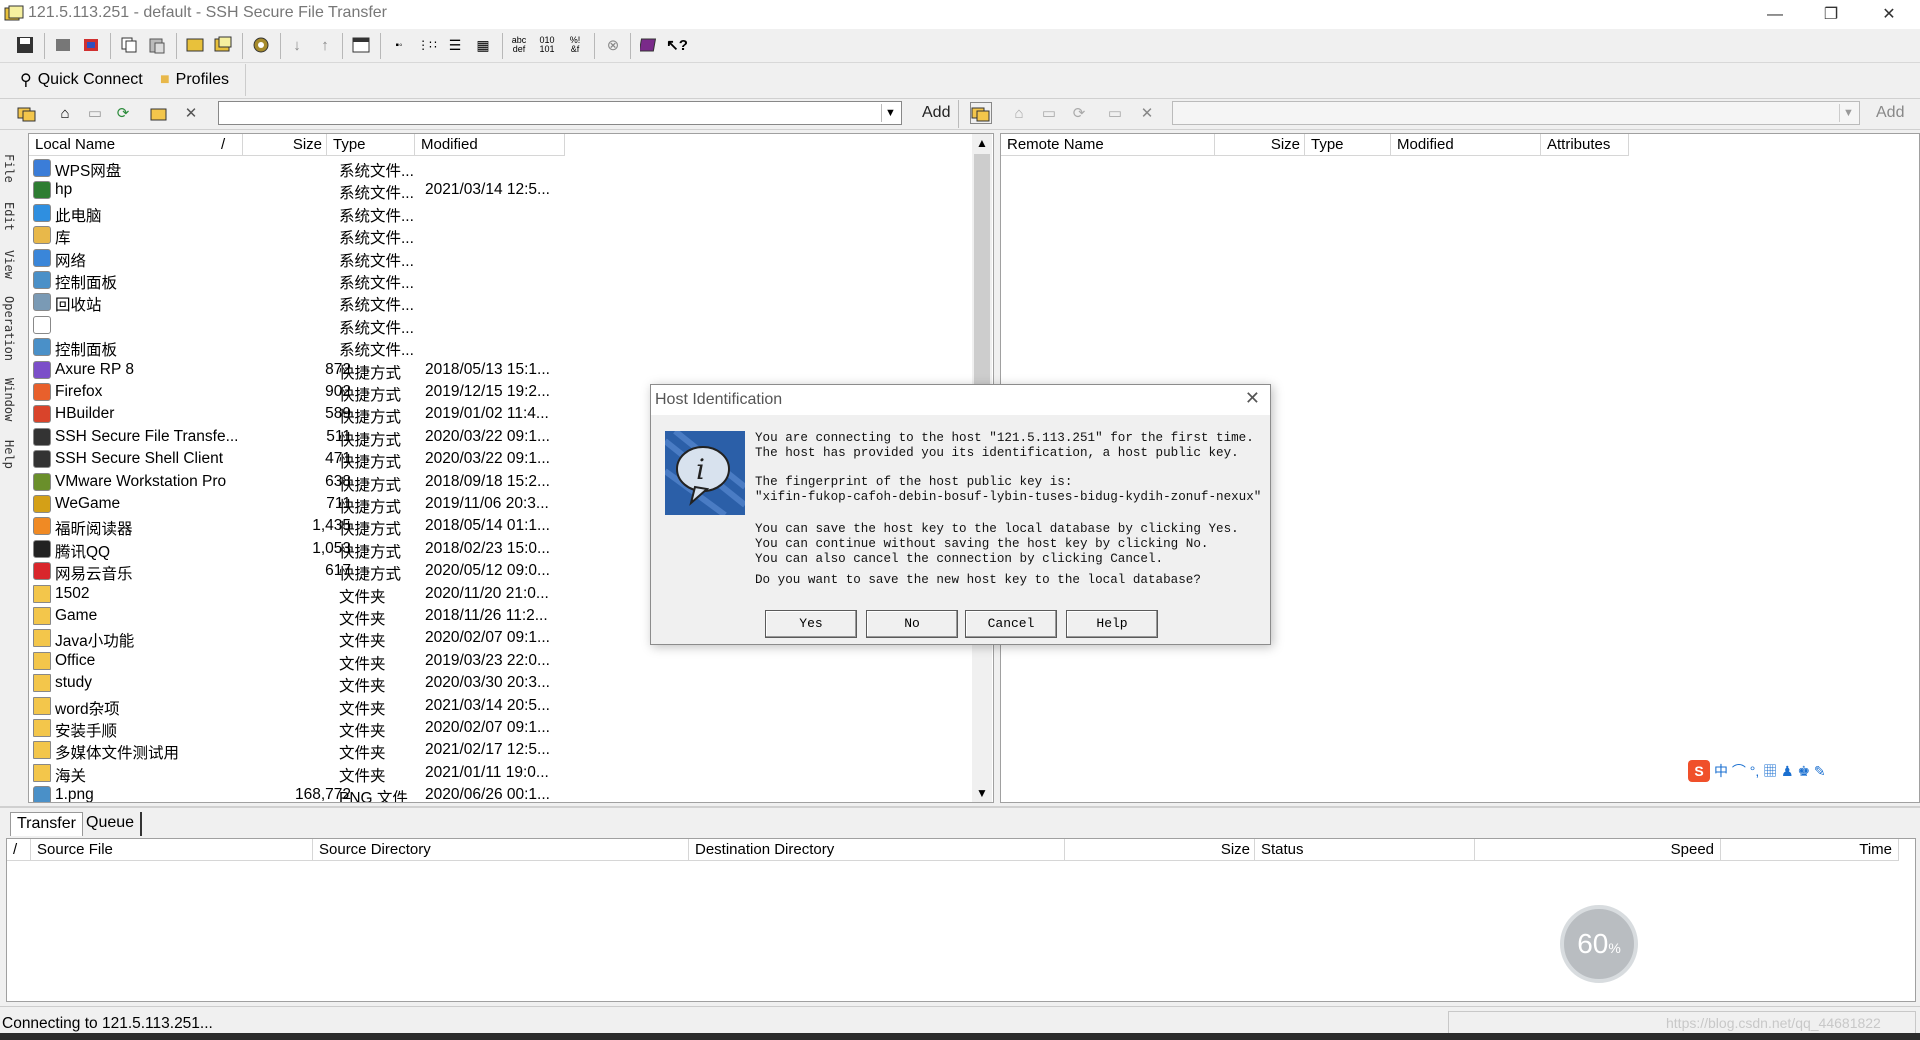 The width and height of the screenshot is (1920, 1040). I want to click on remote-refresh-icon: ⟳, so click(1079, 113).